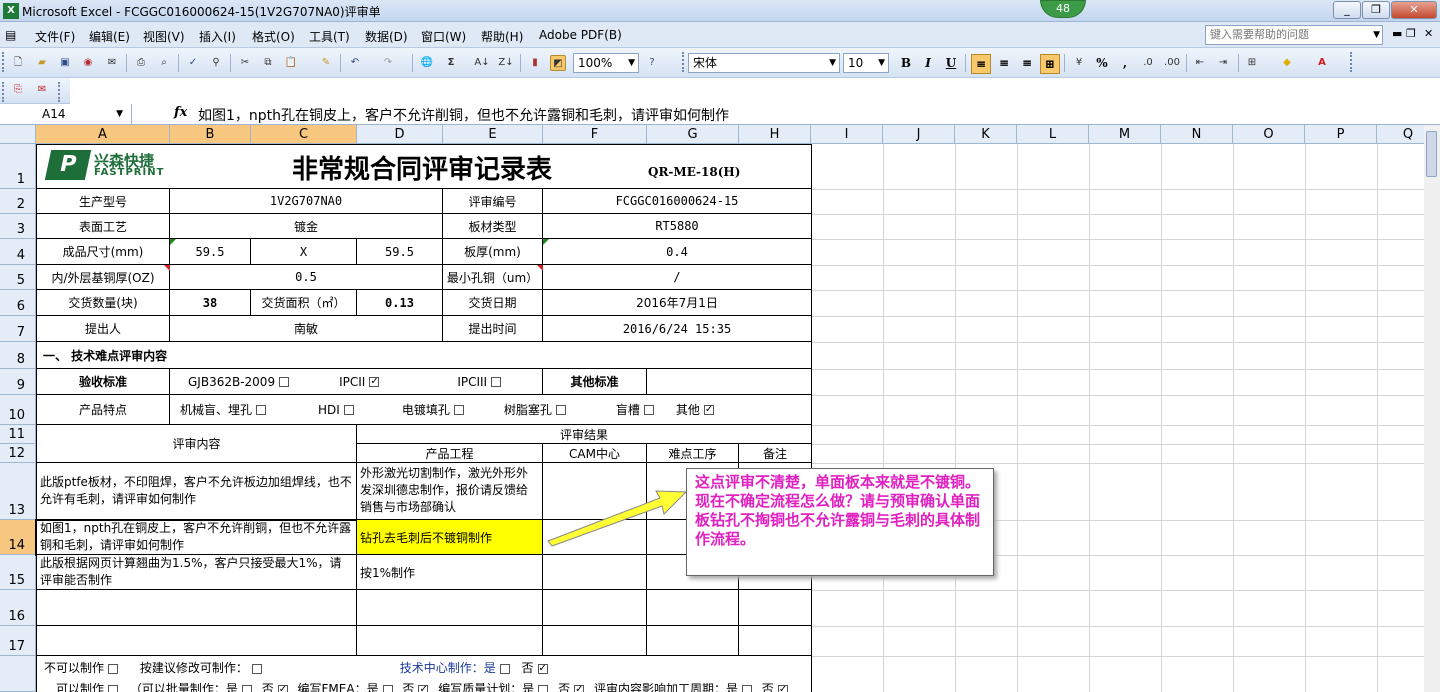  I want to click on row-header: 16, so click(18, 608).